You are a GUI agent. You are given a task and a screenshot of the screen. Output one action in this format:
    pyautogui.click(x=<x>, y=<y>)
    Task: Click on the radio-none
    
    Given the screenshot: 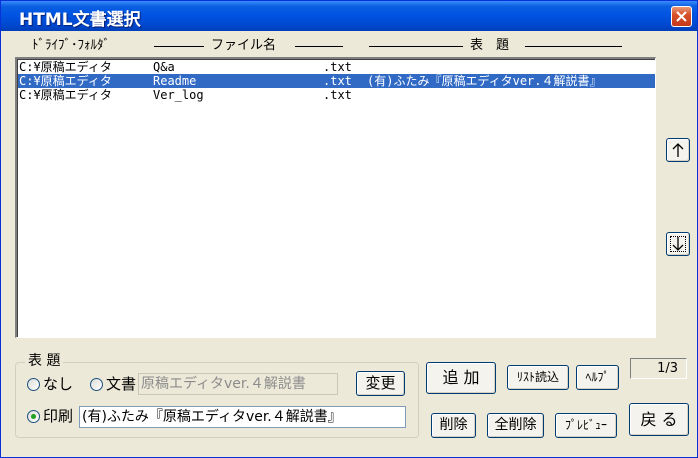 What is the action you would take?
    pyautogui.click(x=33, y=384)
    